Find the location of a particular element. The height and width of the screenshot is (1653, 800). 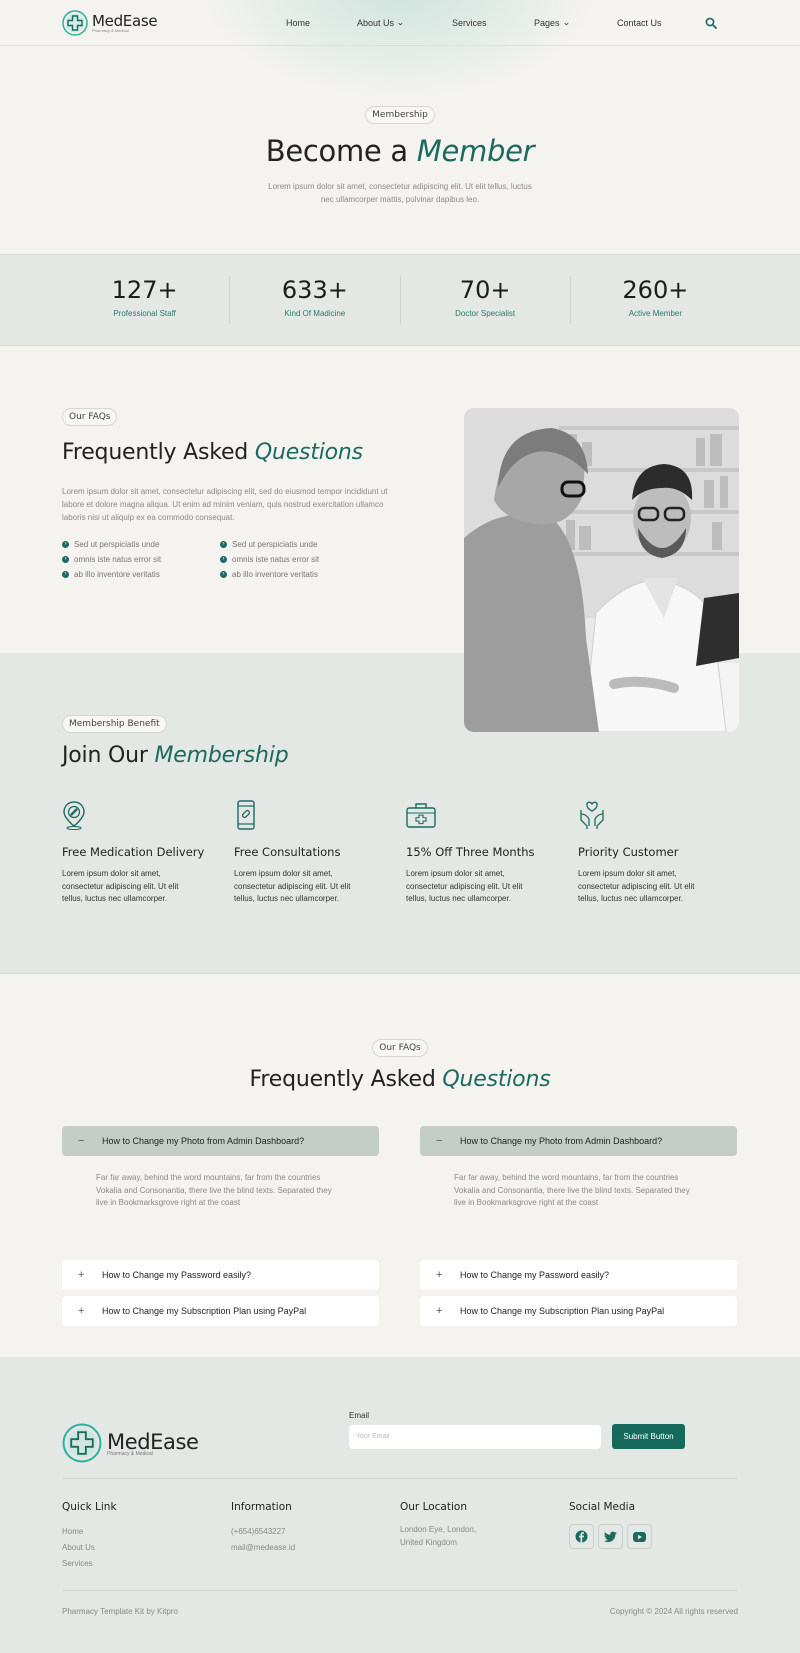

nav-label: Services is located at coordinates (469, 22).